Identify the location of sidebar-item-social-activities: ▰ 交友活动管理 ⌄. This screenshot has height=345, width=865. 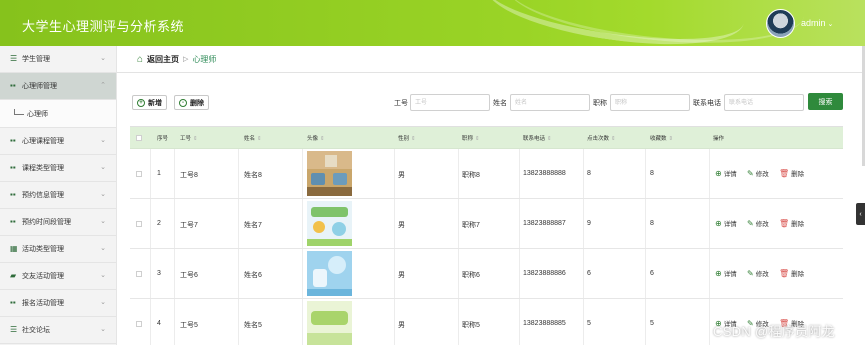
(58, 276).